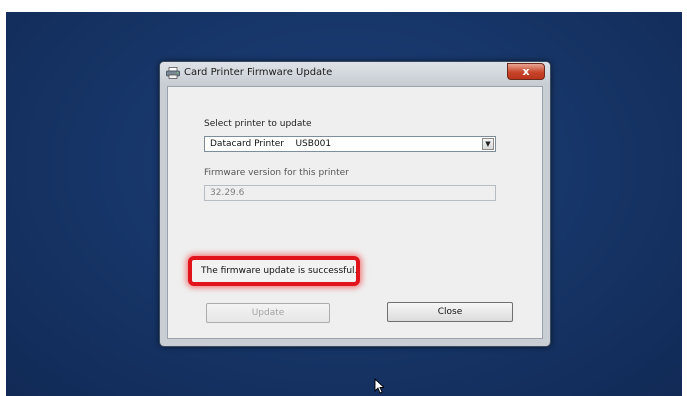 This screenshot has width=687, height=396. What do you see at coordinates (258, 72) in the screenshot?
I see `window-title: Card Printer Firmware Update` at bounding box center [258, 72].